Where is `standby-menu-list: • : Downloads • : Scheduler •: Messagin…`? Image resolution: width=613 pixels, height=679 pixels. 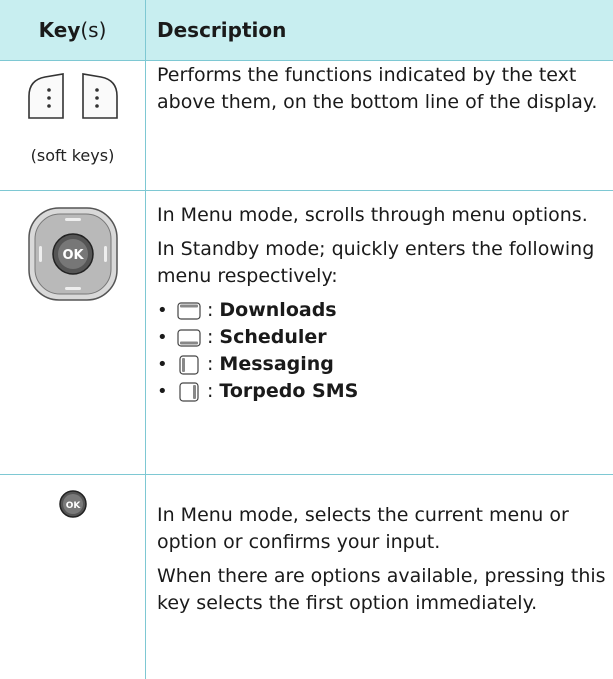
standby-menu-list: • : Downloads • : Scheduler •: Messagin… is located at coordinates (382, 351).